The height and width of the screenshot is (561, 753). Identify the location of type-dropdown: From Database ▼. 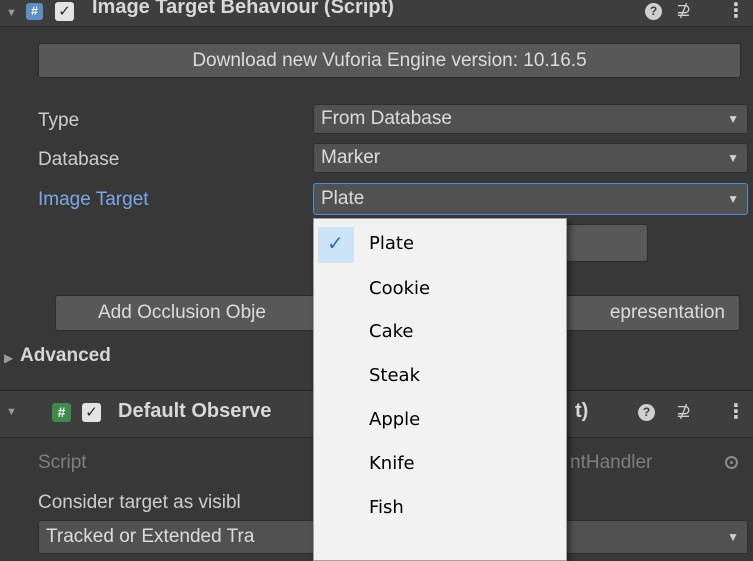
(530, 119).